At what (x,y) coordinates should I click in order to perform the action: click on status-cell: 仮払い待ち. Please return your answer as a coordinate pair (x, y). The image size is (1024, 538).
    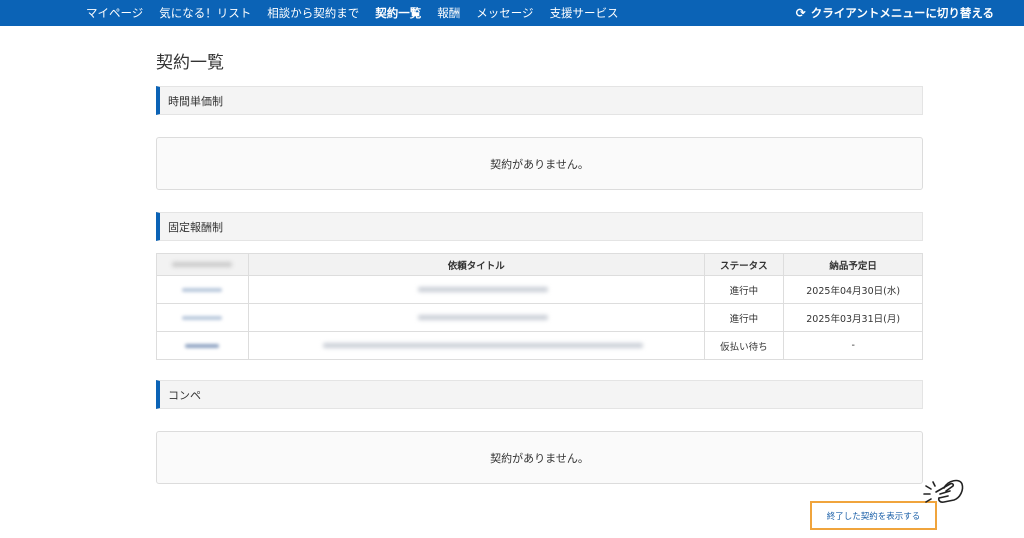
    Looking at the image, I should click on (744, 345).